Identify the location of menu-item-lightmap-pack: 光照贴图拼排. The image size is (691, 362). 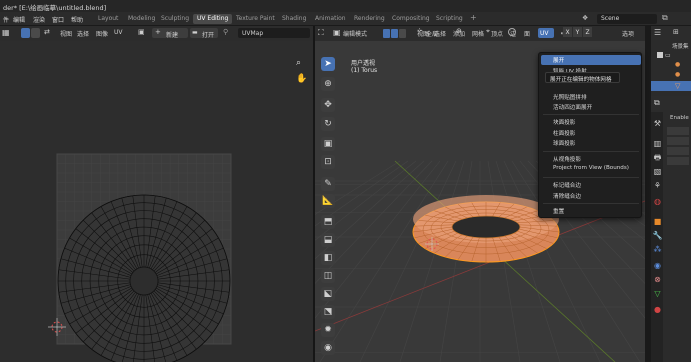
(570, 97).